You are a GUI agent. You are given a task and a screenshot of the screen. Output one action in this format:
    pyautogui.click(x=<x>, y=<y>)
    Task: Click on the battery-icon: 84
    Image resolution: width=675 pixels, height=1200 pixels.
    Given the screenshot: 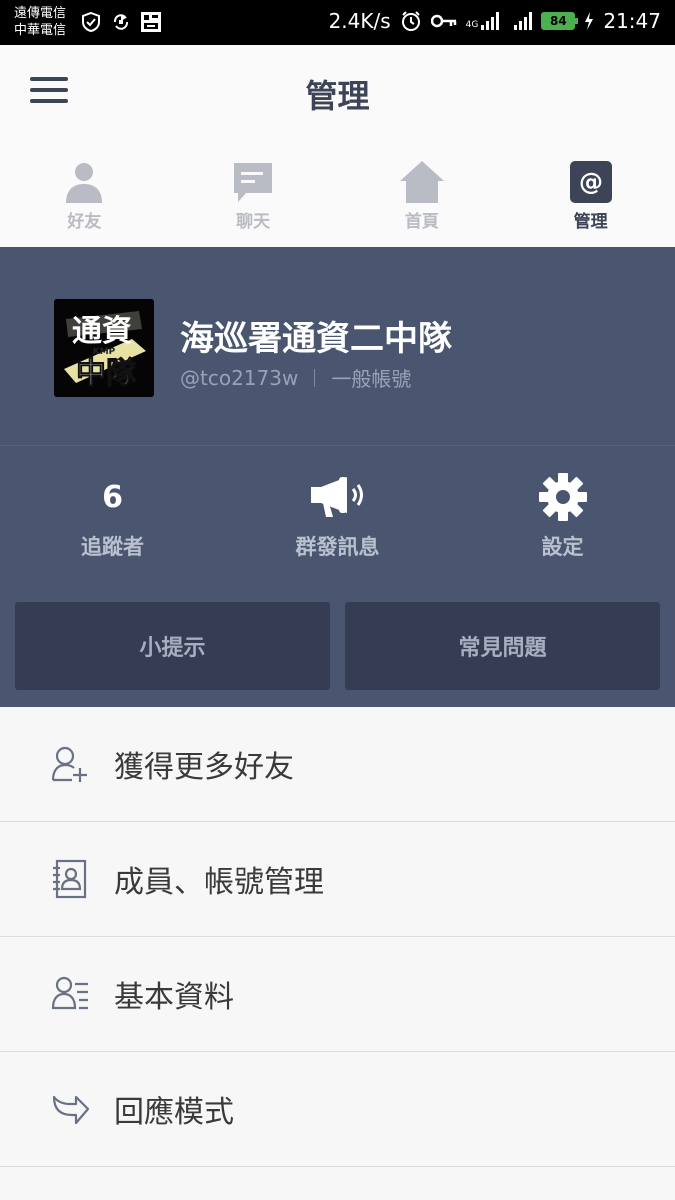 What is the action you would take?
    pyautogui.click(x=560, y=21)
    